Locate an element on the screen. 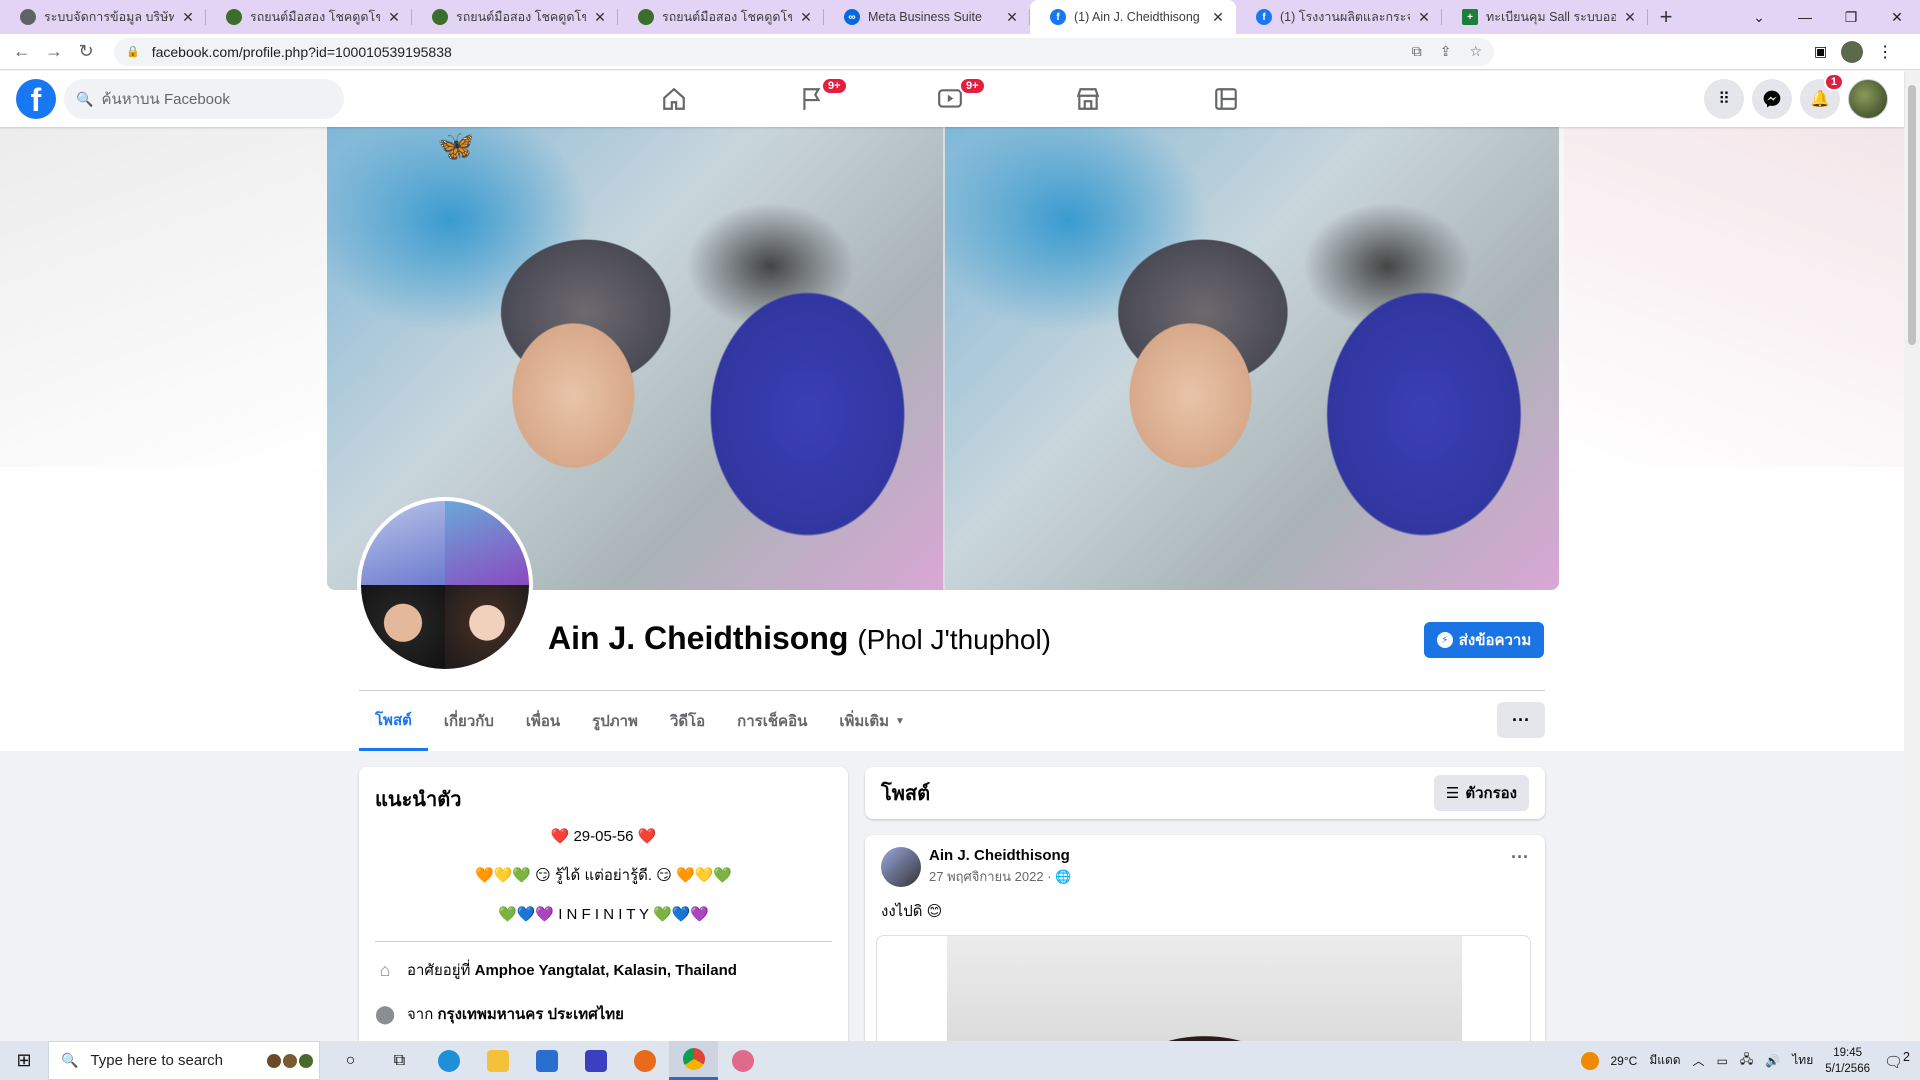  nav-home is located at coordinates (674, 99).